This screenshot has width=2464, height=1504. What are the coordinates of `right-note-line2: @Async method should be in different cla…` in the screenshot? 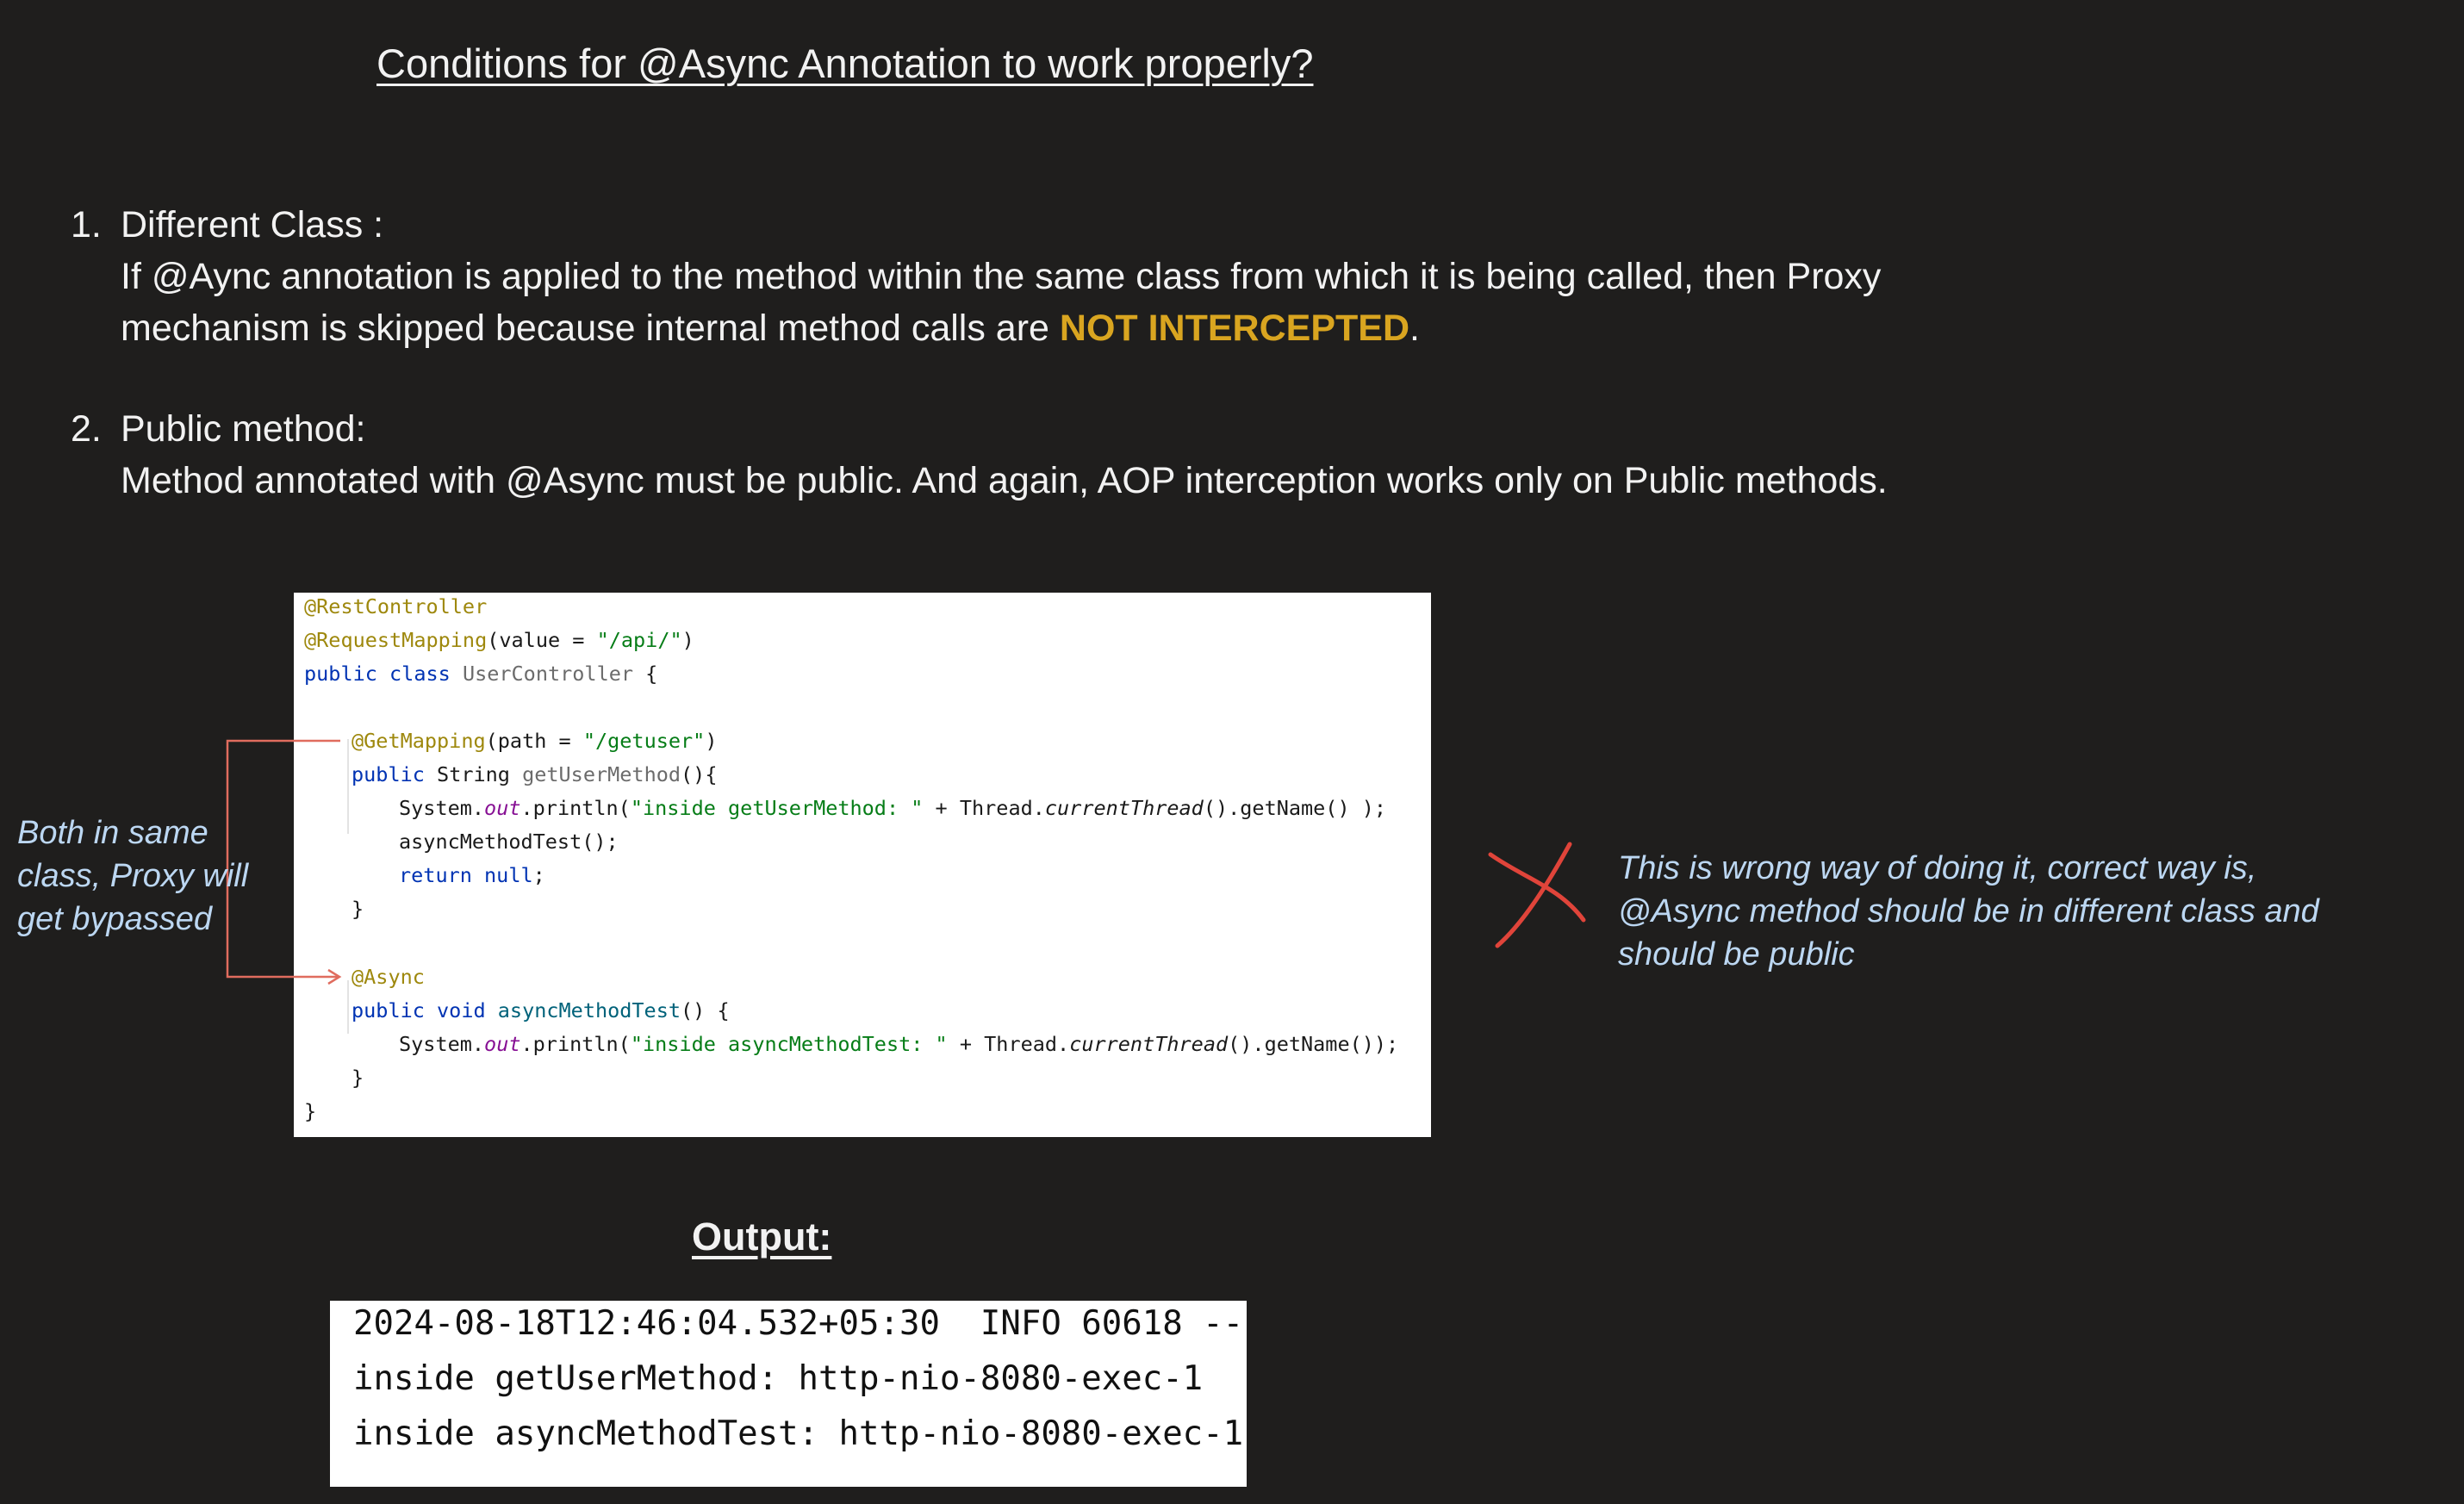 It's located at (1969, 911).